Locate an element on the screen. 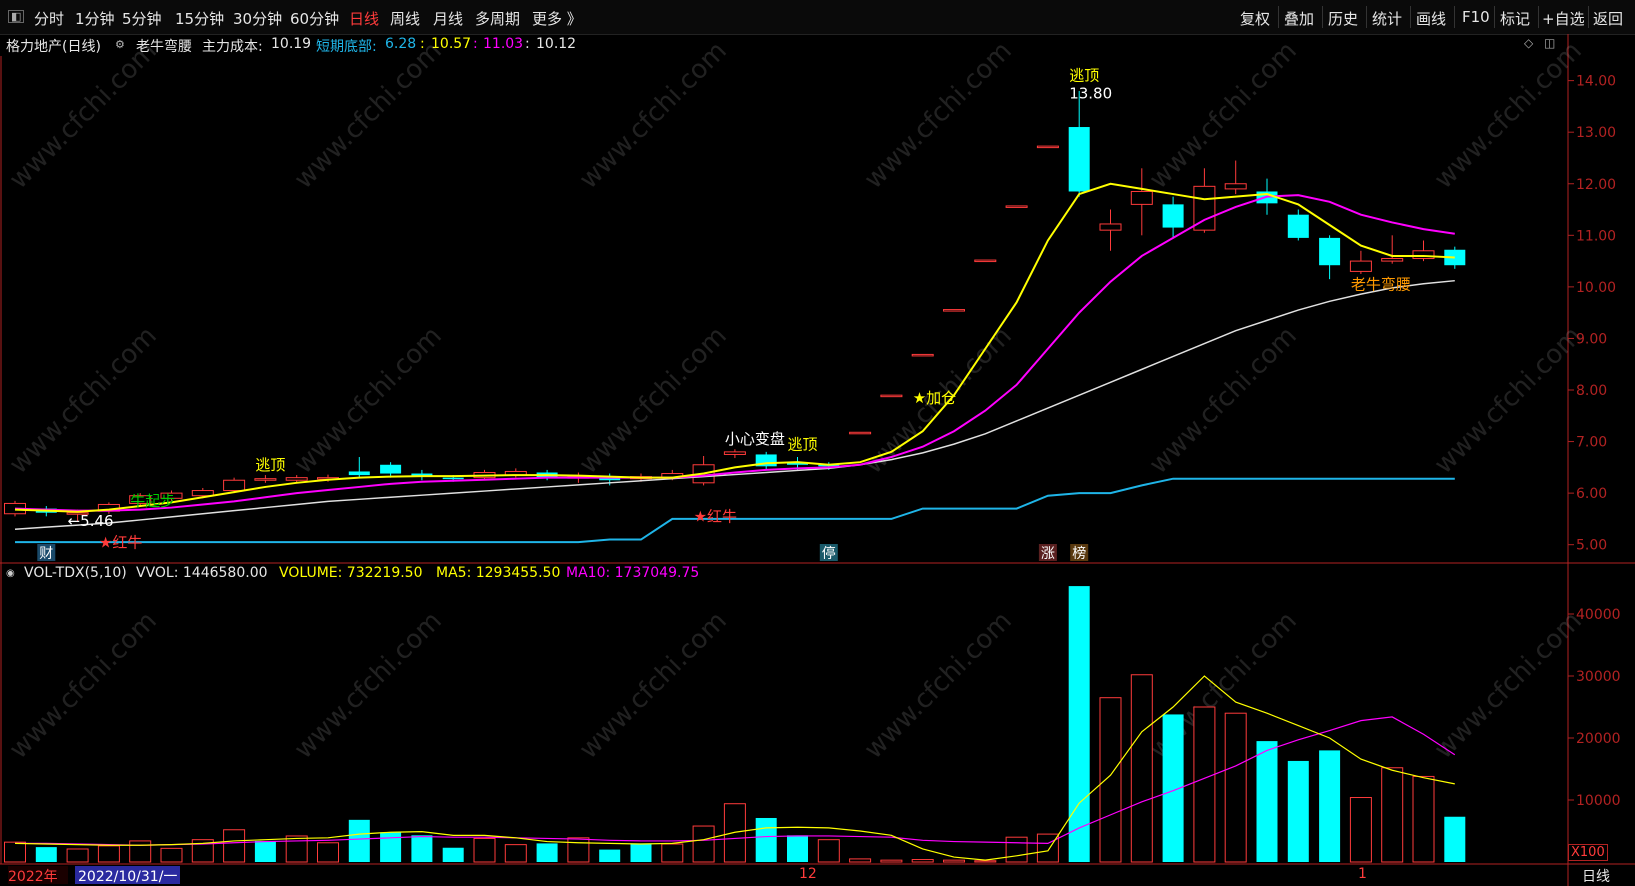  chart-annotation: ★加仓 is located at coordinates (934, 398).